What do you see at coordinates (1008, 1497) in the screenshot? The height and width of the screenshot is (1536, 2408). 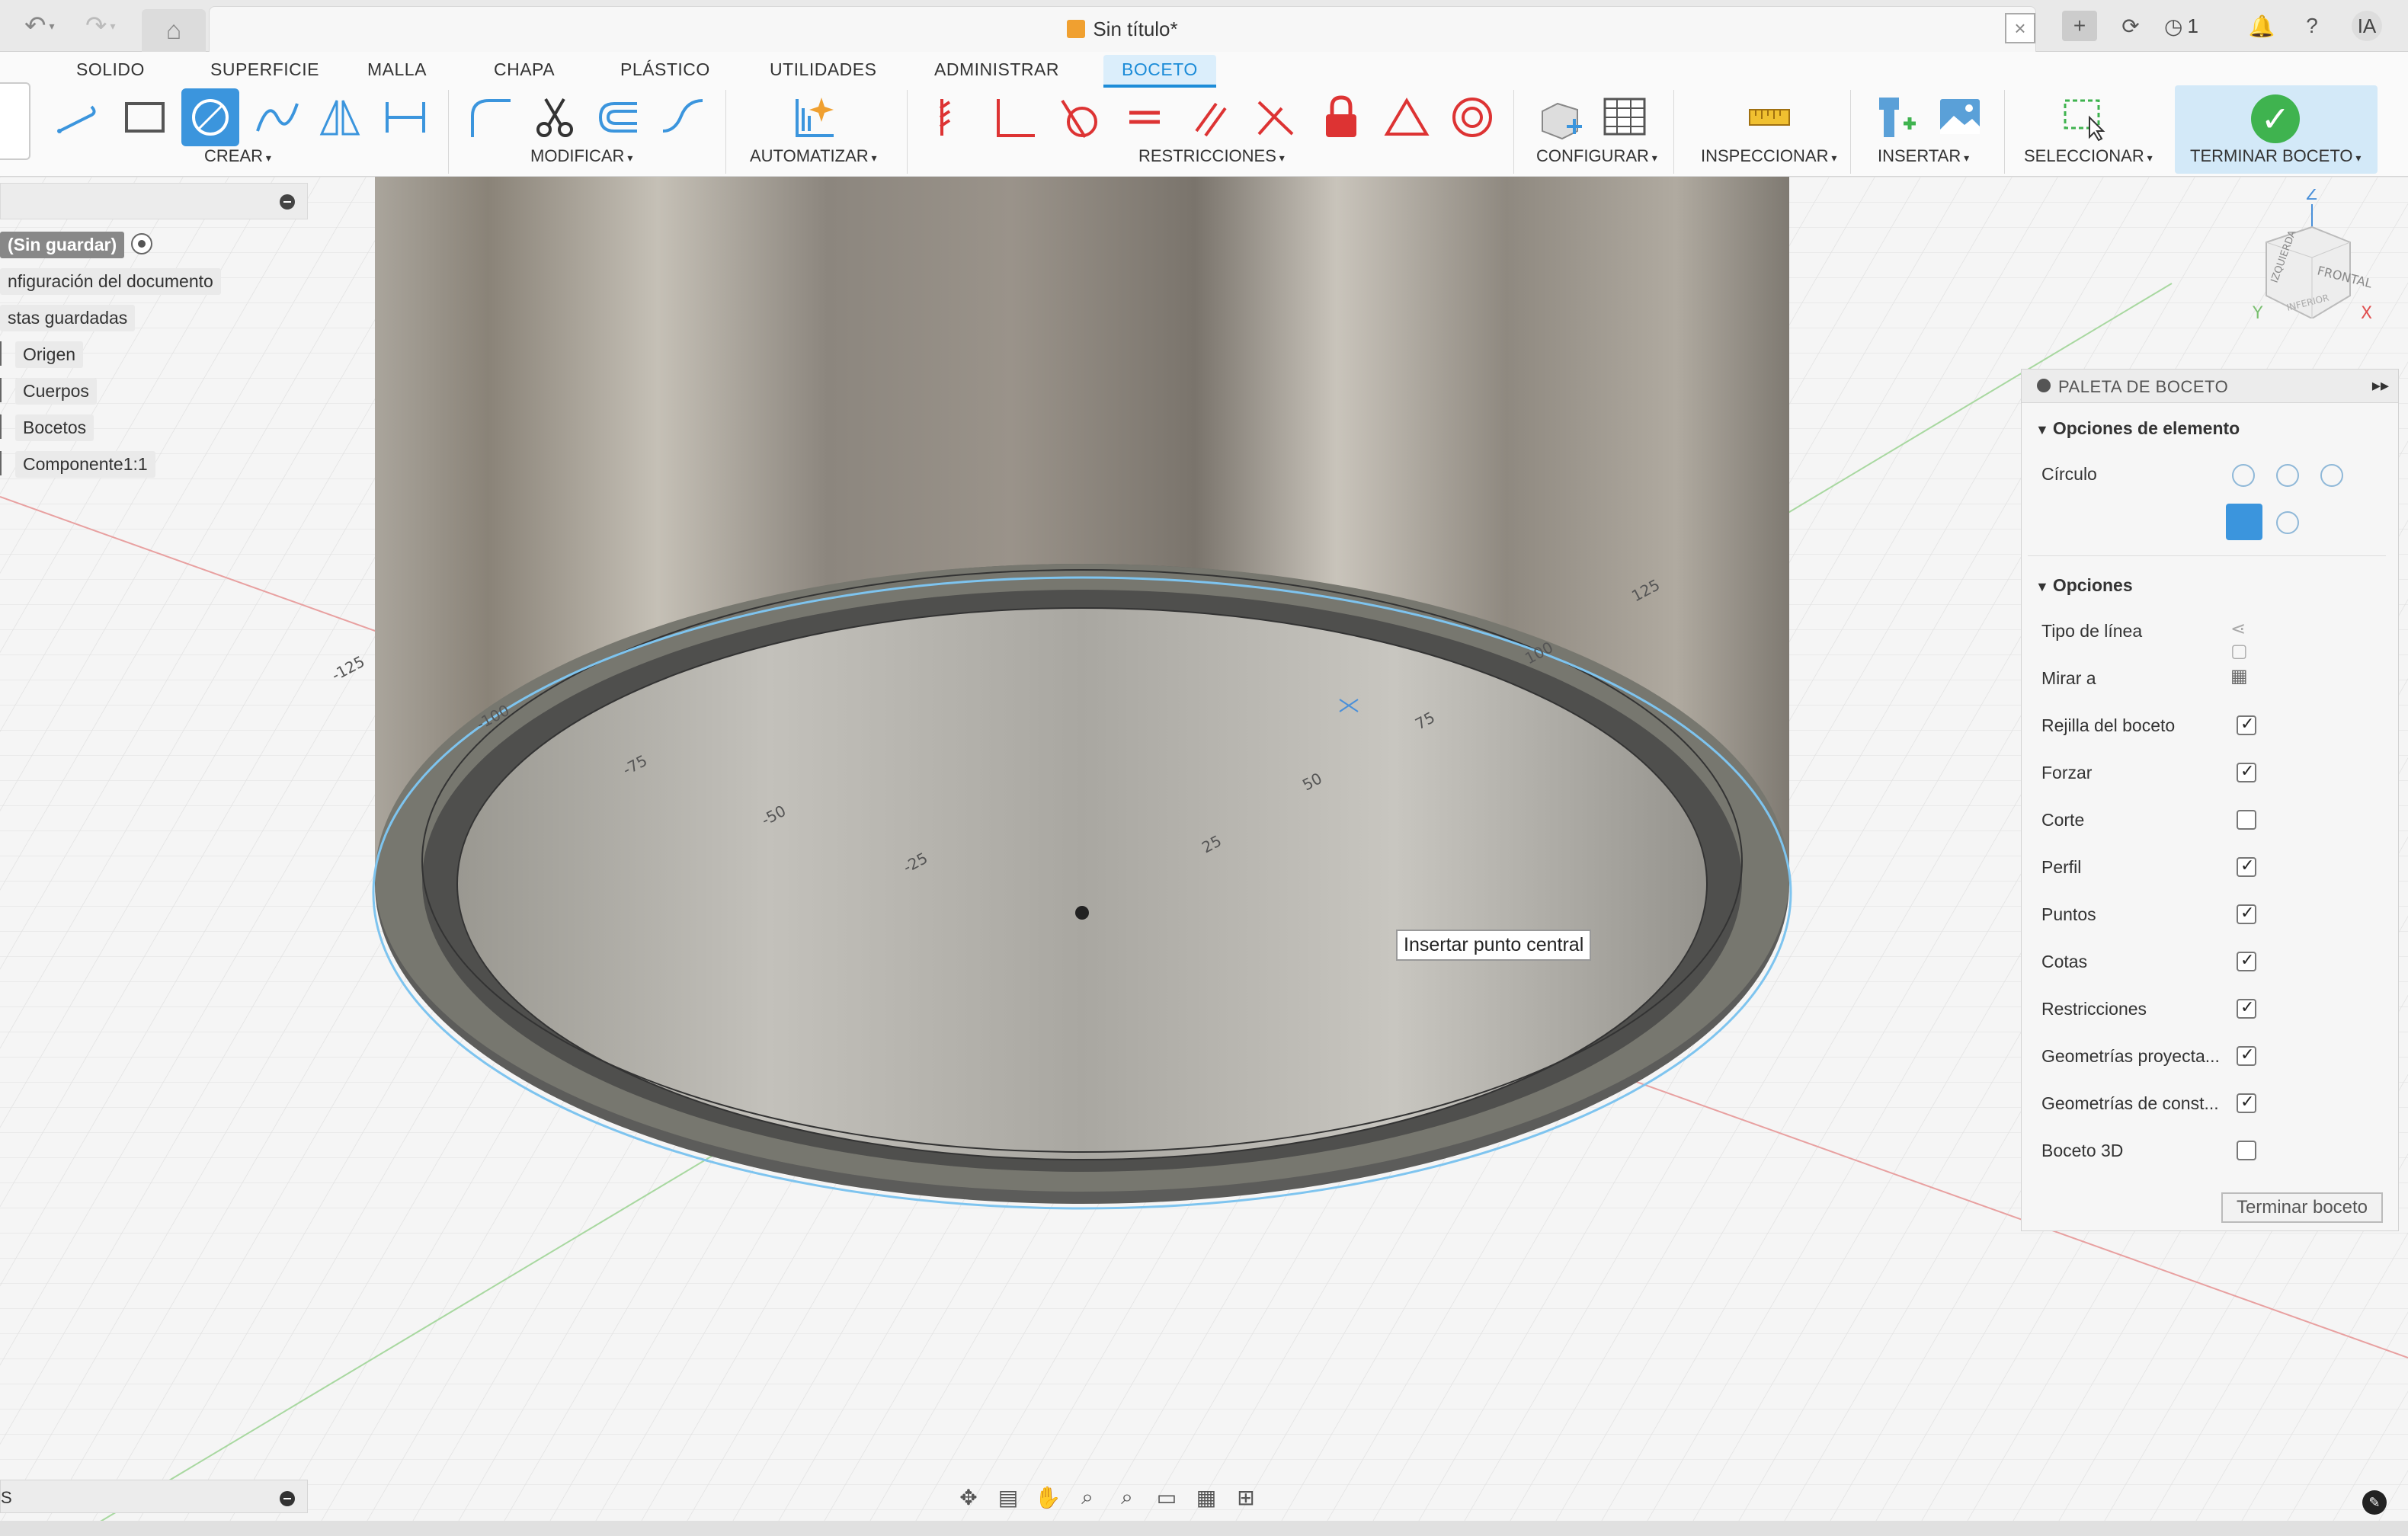 I see `look-at-icon: ▤` at bounding box center [1008, 1497].